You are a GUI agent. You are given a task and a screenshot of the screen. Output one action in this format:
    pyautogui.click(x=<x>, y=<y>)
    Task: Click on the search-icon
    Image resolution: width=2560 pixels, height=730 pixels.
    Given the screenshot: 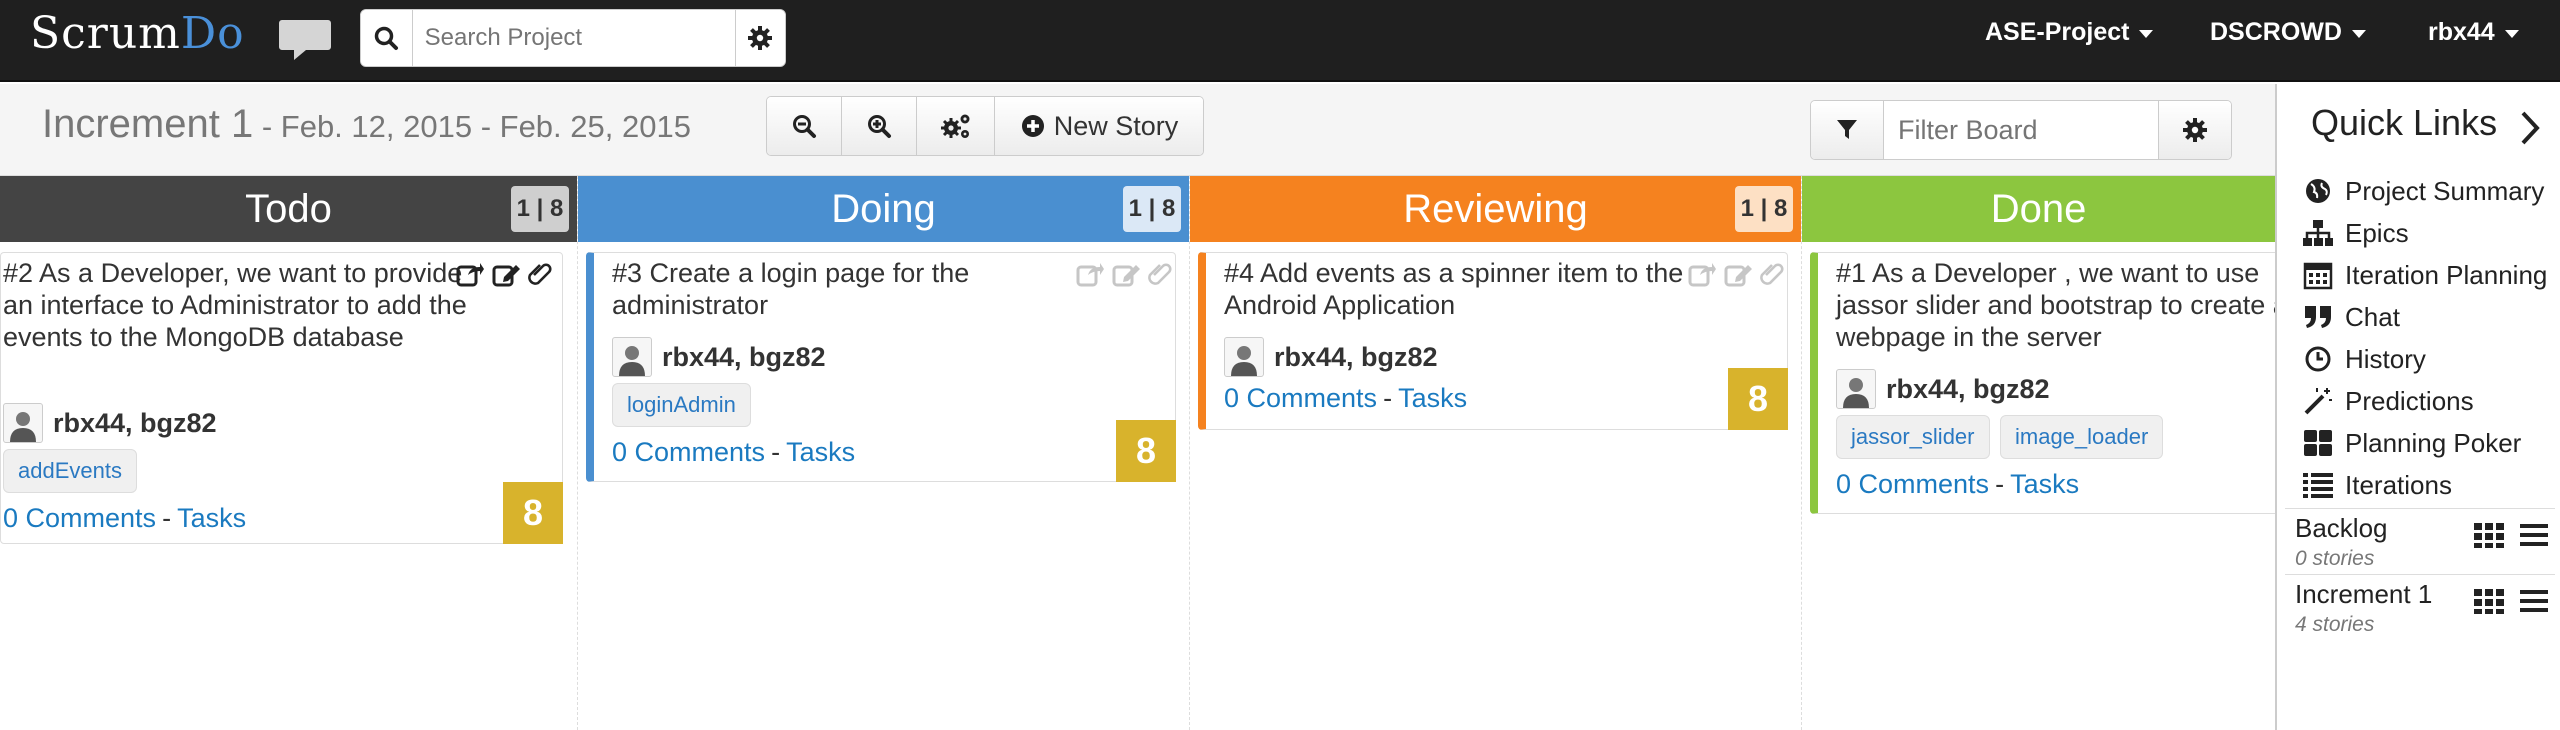 What is the action you would take?
    pyautogui.click(x=387, y=38)
    